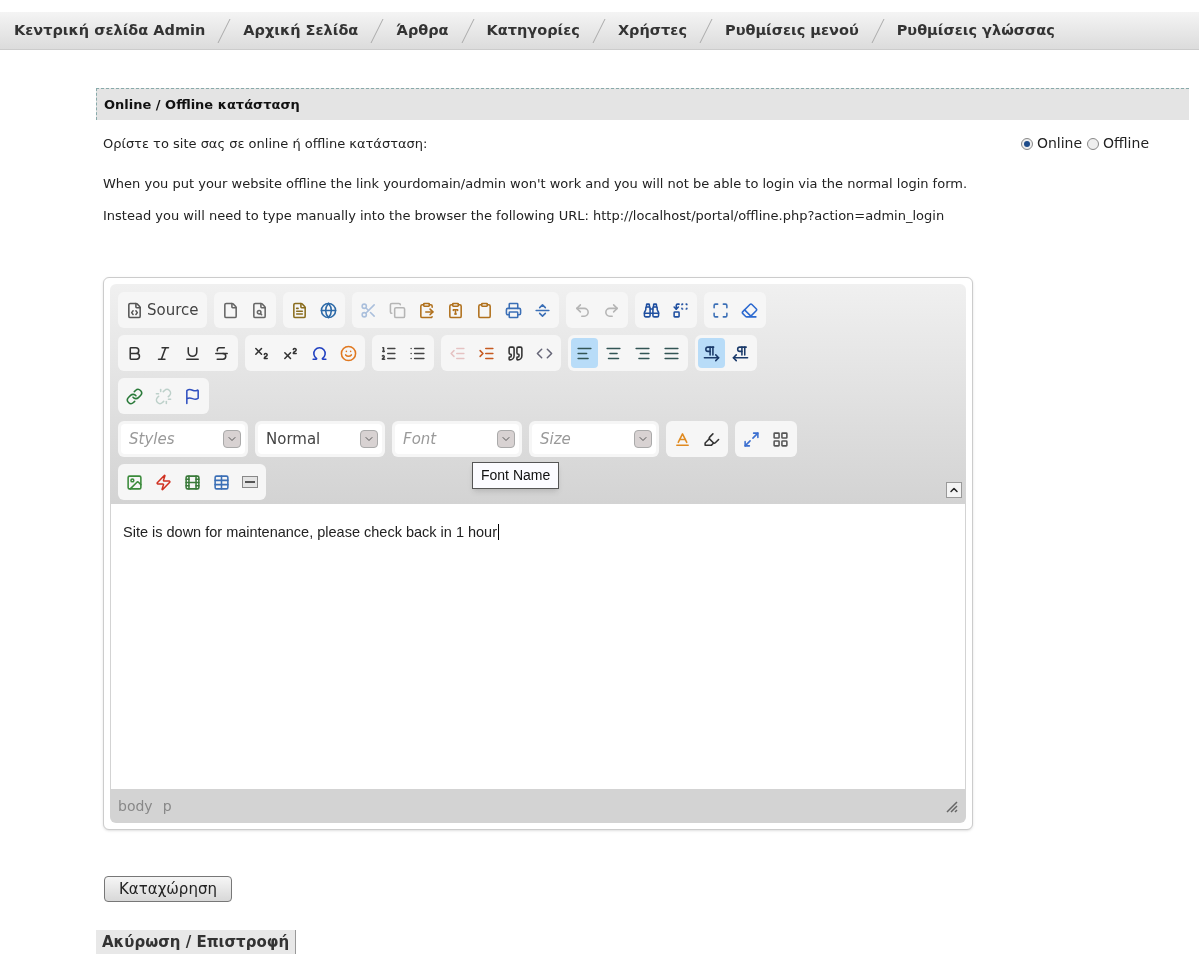  Describe the element at coordinates (780, 439) in the screenshot. I see `show-blocks-icon` at that location.